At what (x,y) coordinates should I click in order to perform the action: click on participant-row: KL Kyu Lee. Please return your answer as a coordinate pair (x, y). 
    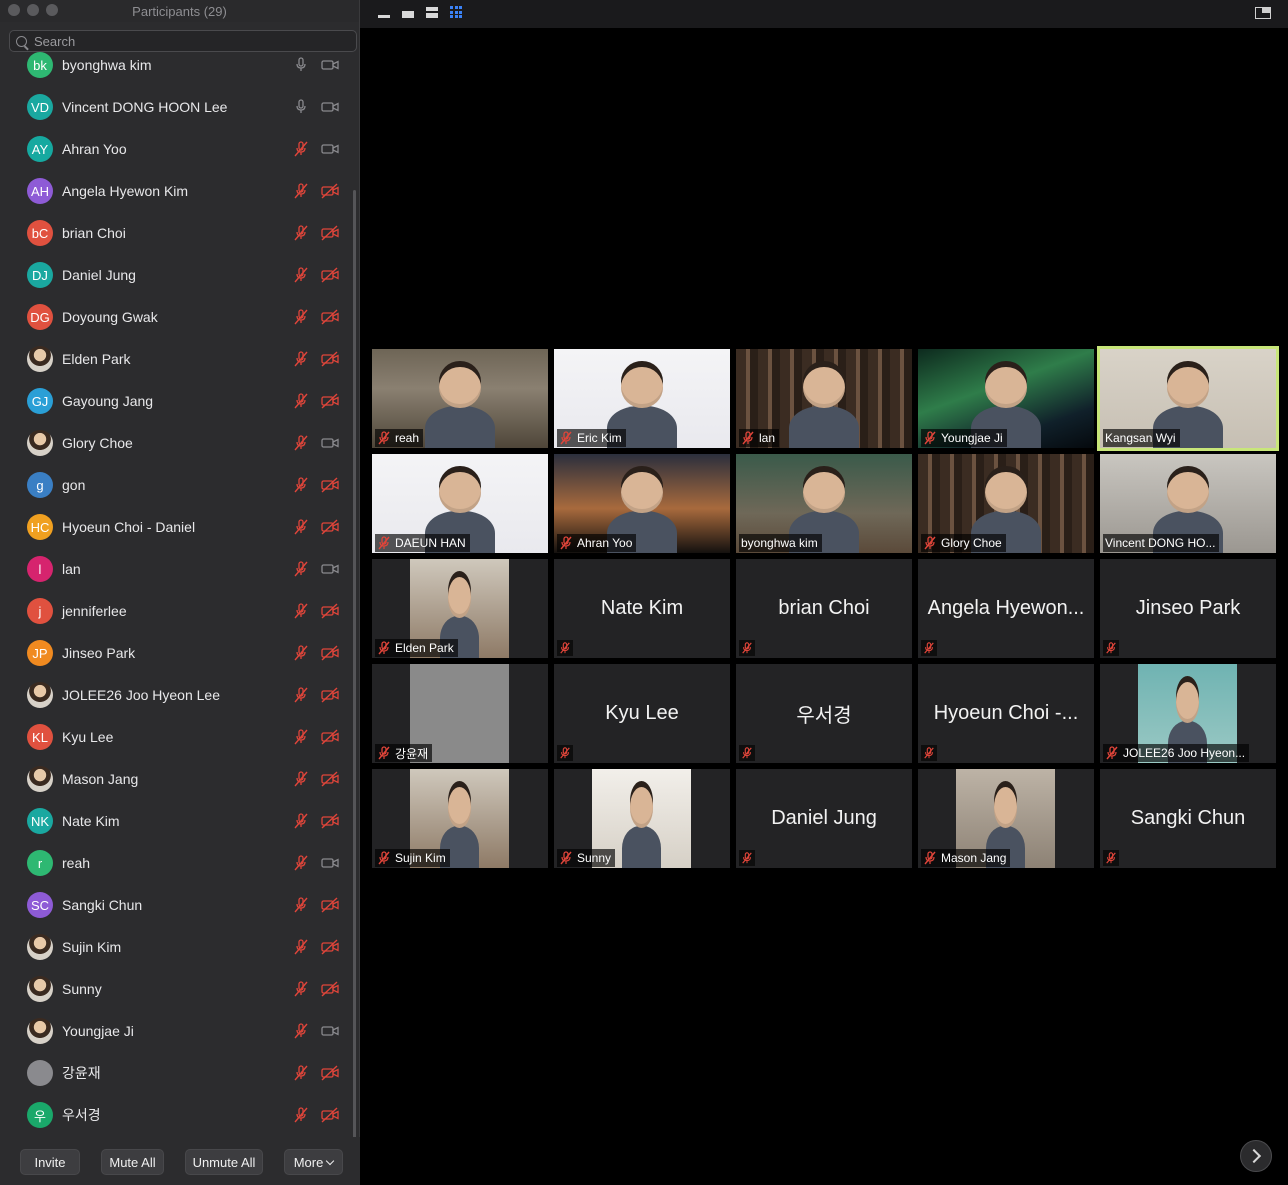
    Looking at the image, I should click on (179, 737).